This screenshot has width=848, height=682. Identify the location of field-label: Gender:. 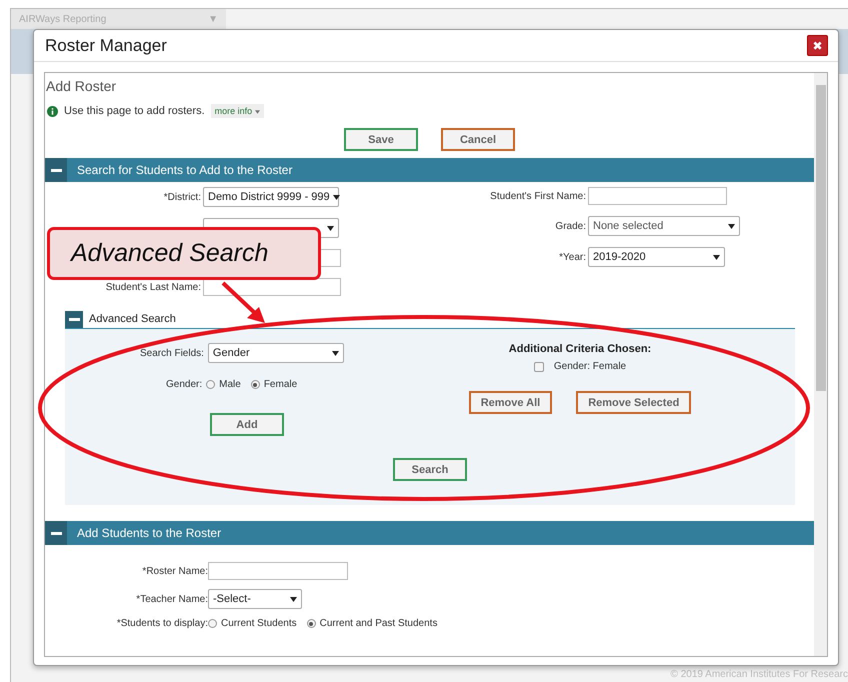
(184, 384).